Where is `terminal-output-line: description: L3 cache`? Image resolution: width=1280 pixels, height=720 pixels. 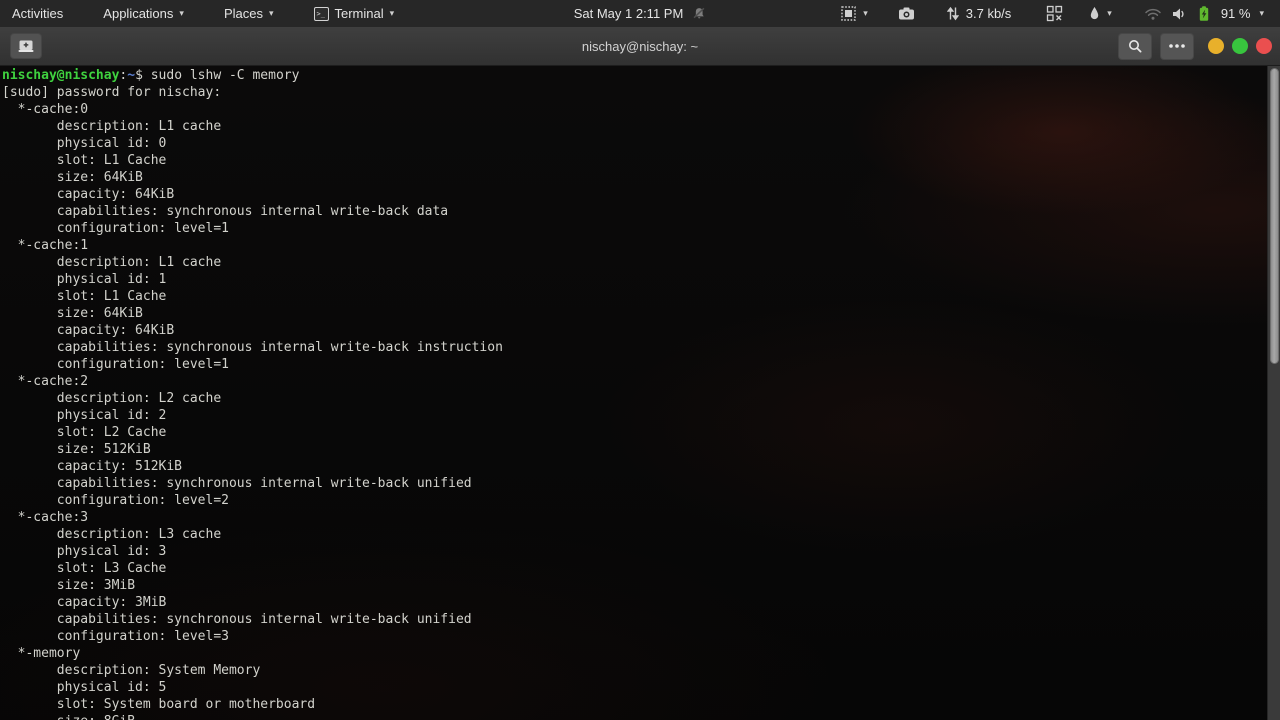
terminal-output-line: description: L3 cache is located at coordinates (112, 534).